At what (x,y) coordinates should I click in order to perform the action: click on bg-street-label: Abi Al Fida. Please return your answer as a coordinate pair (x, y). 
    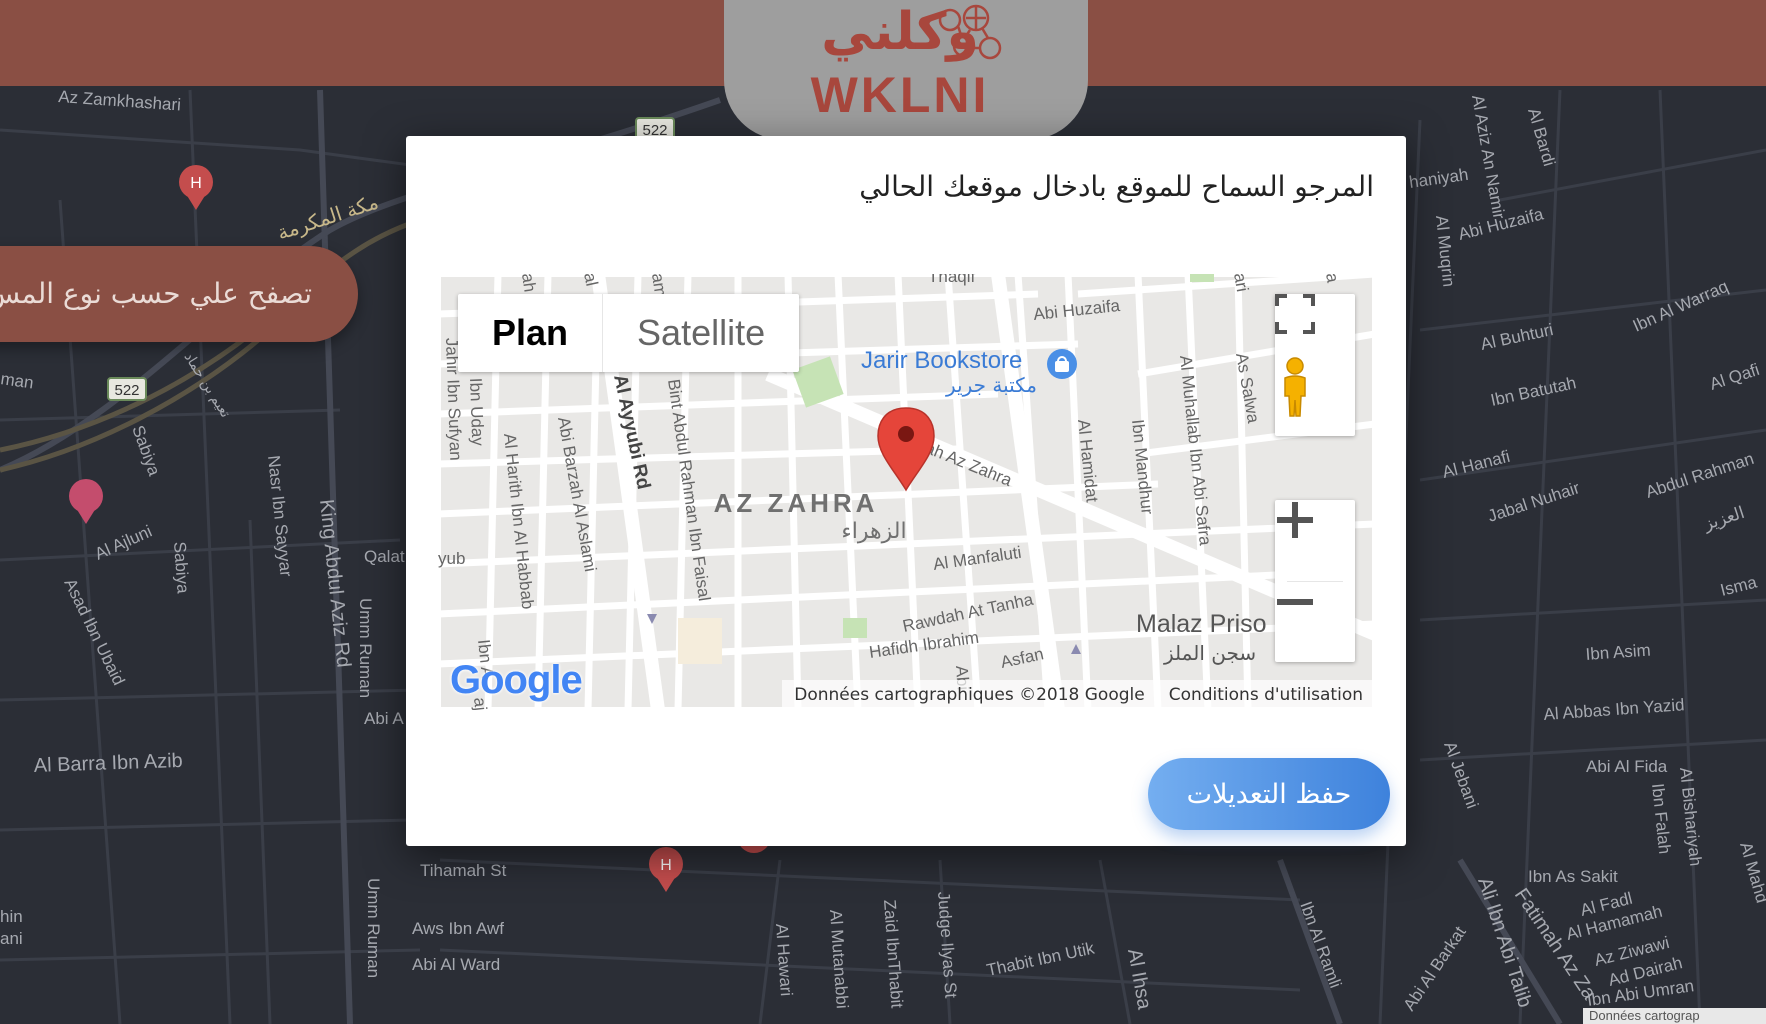
    Looking at the image, I should click on (1627, 766).